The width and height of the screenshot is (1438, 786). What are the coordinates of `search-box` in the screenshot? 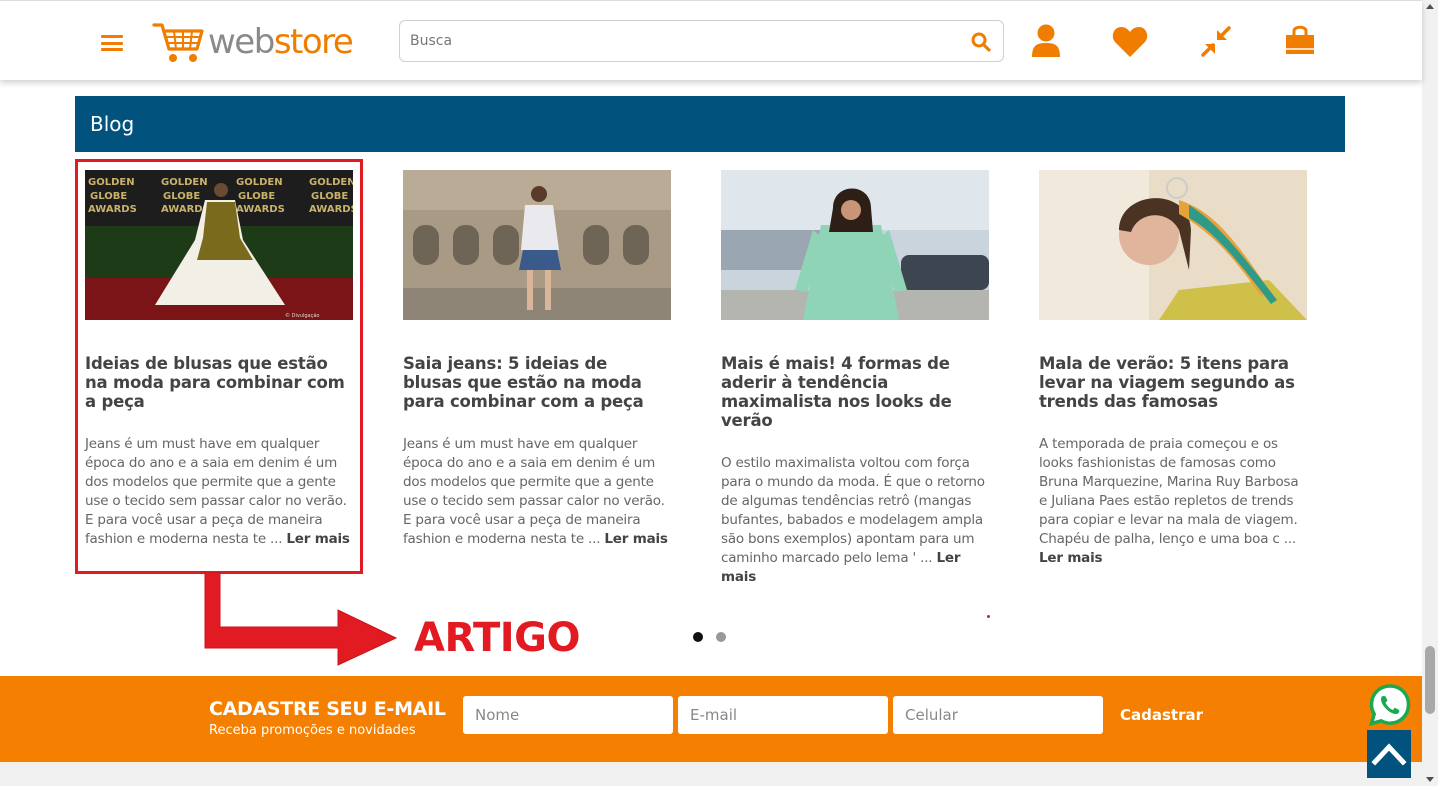 It's located at (701, 41).